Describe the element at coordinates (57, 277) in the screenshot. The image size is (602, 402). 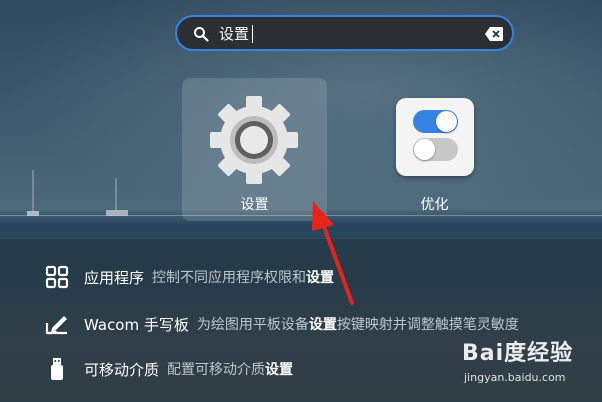
I see `grid-apps-icon` at that location.